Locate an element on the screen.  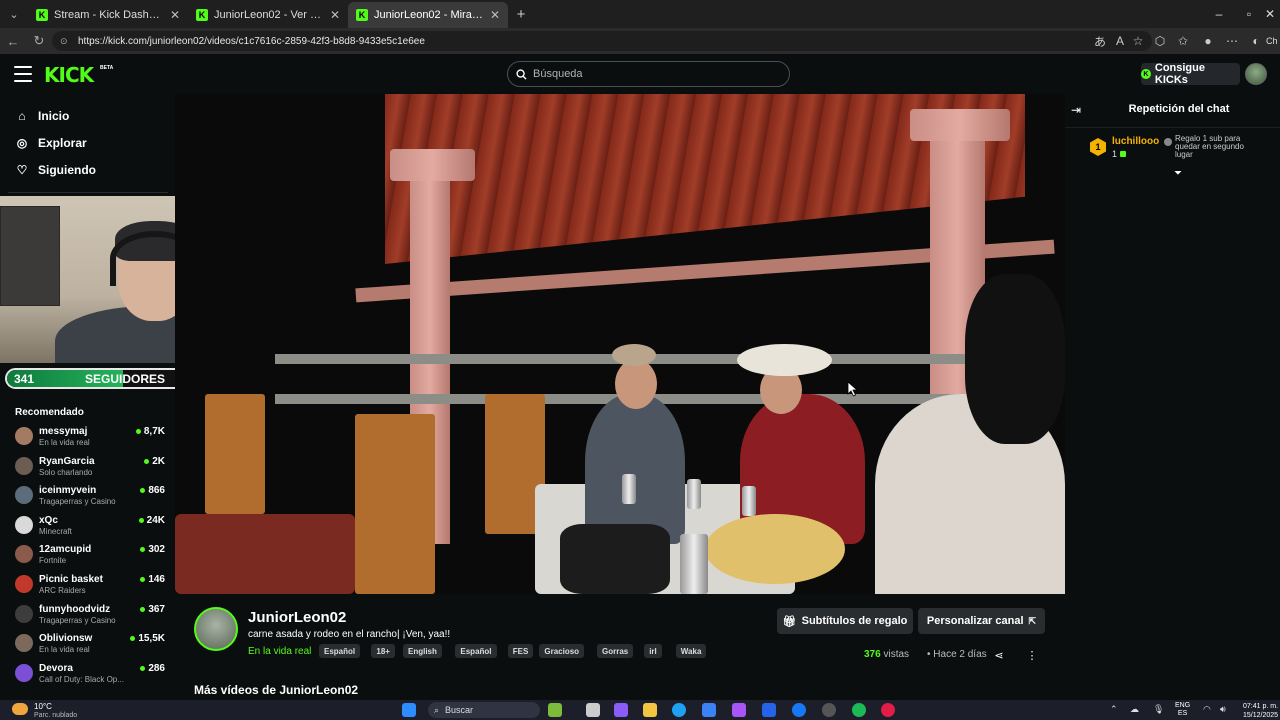
browser-tab-active: K JuniorLeon02 - Mira el VOD de ✕ is located at coordinates (428, 15).